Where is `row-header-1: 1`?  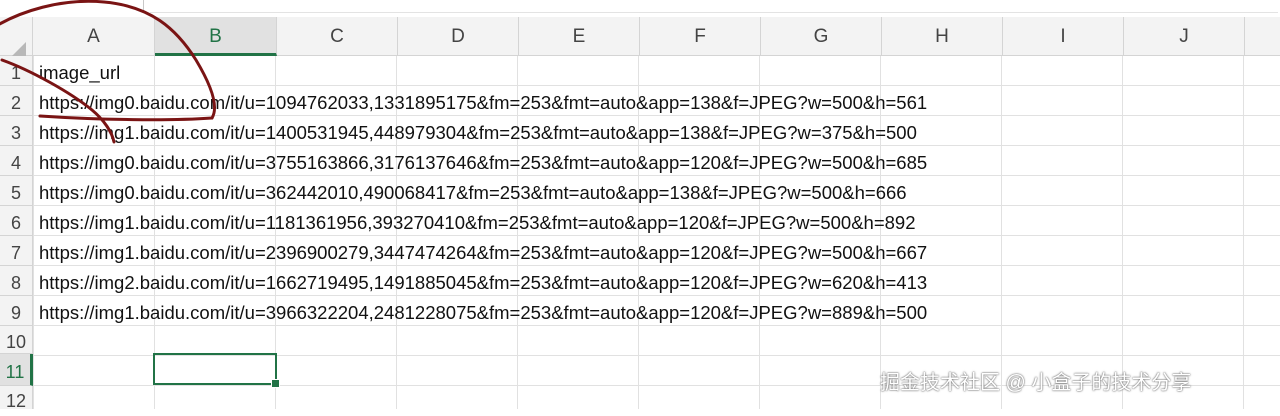
row-header-1: 1 is located at coordinates (16, 71).